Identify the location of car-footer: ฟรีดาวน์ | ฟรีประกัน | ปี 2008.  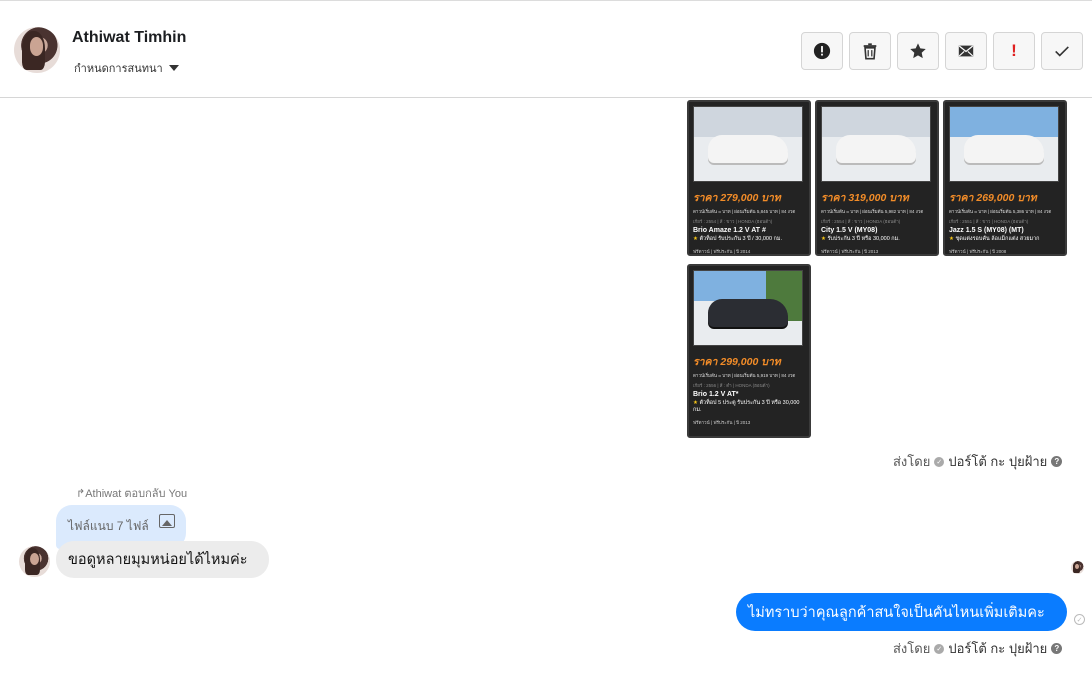
(978, 252).